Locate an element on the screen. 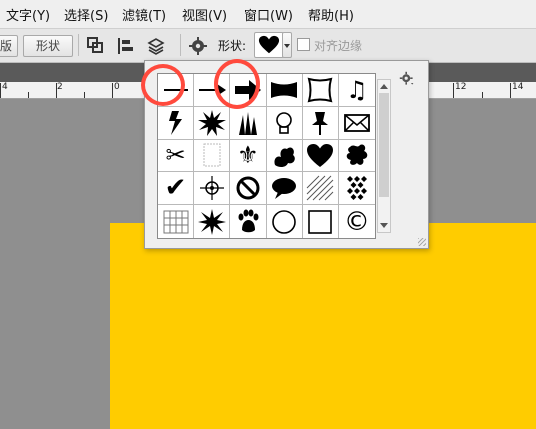 This screenshot has height=429, width=536. prohibited-icon is located at coordinates (248, 188).